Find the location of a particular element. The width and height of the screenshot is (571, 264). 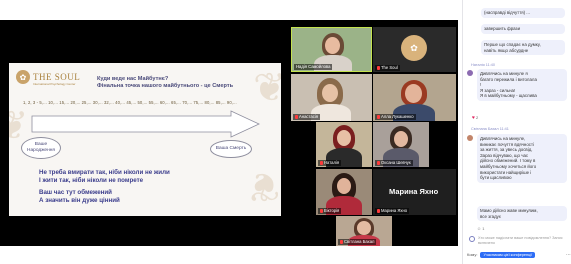

message-author: Наталія 11:40 is located at coordinates (483, 65).